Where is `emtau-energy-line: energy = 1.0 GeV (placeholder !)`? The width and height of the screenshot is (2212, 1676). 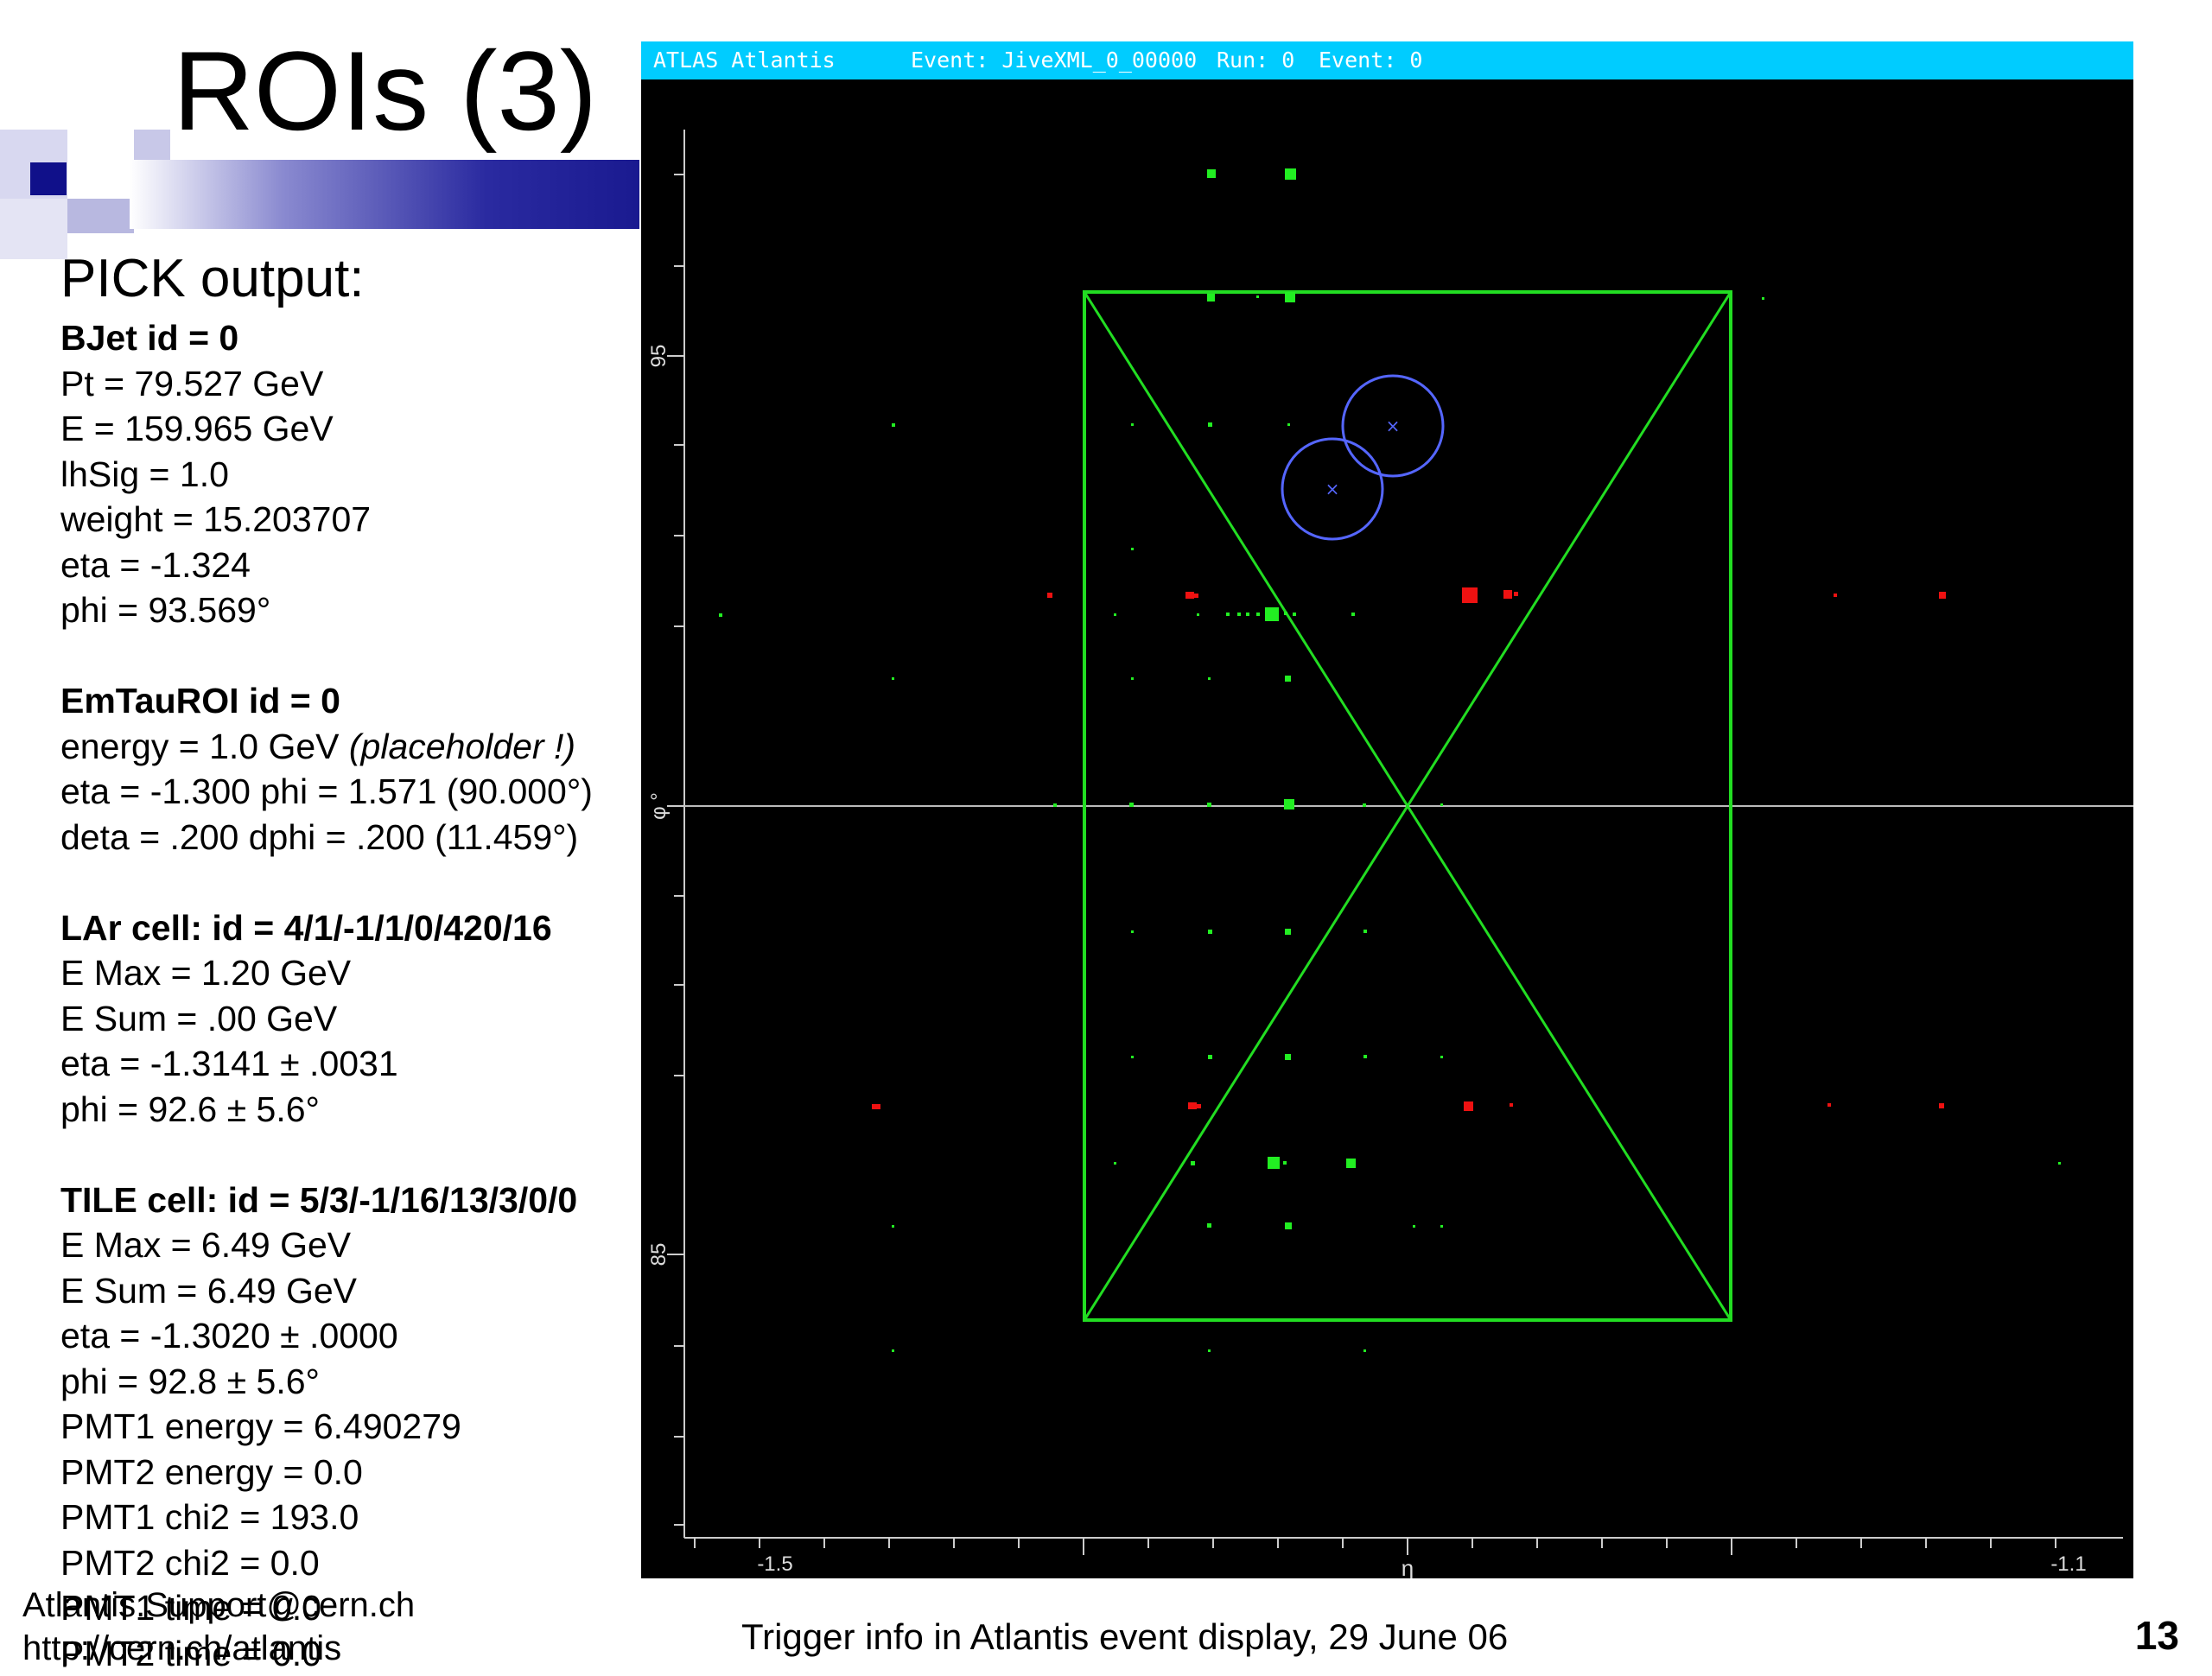 emtau-energy-line: energy = 1.0 GeV (placeholder !) is located at coordinates (358, 747).